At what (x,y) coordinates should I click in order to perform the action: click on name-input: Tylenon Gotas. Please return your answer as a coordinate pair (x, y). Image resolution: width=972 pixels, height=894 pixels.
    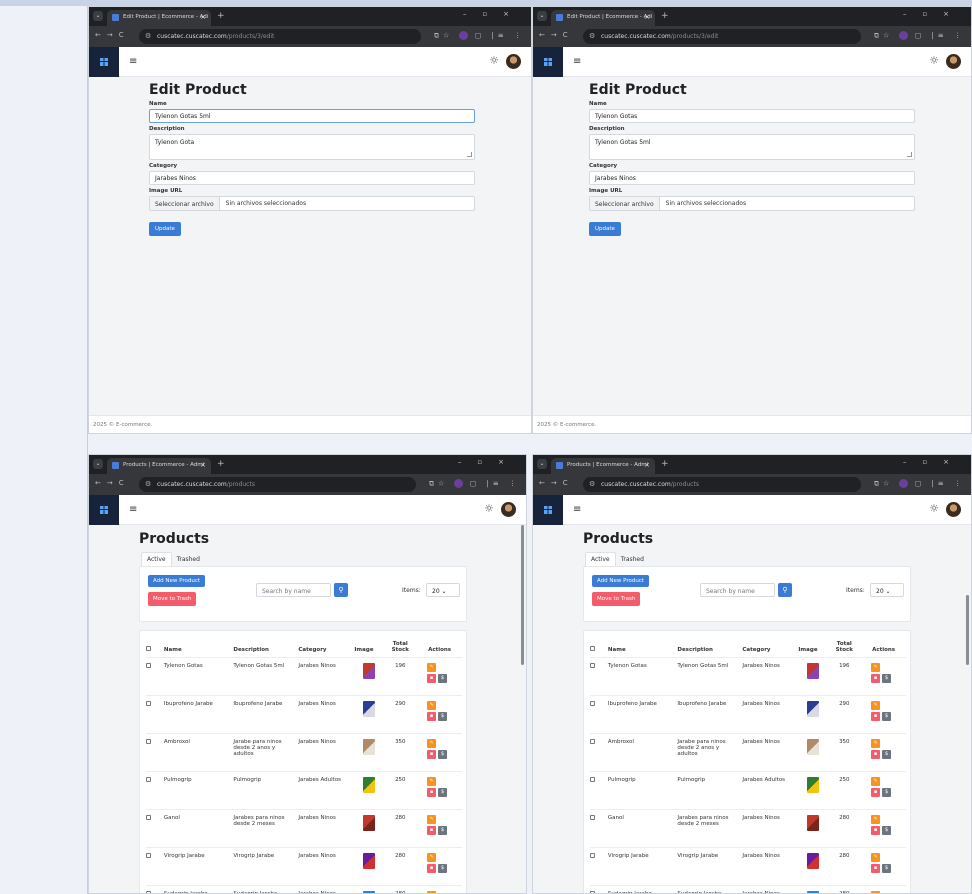
    Looking at the image, I should click on (752, 116).